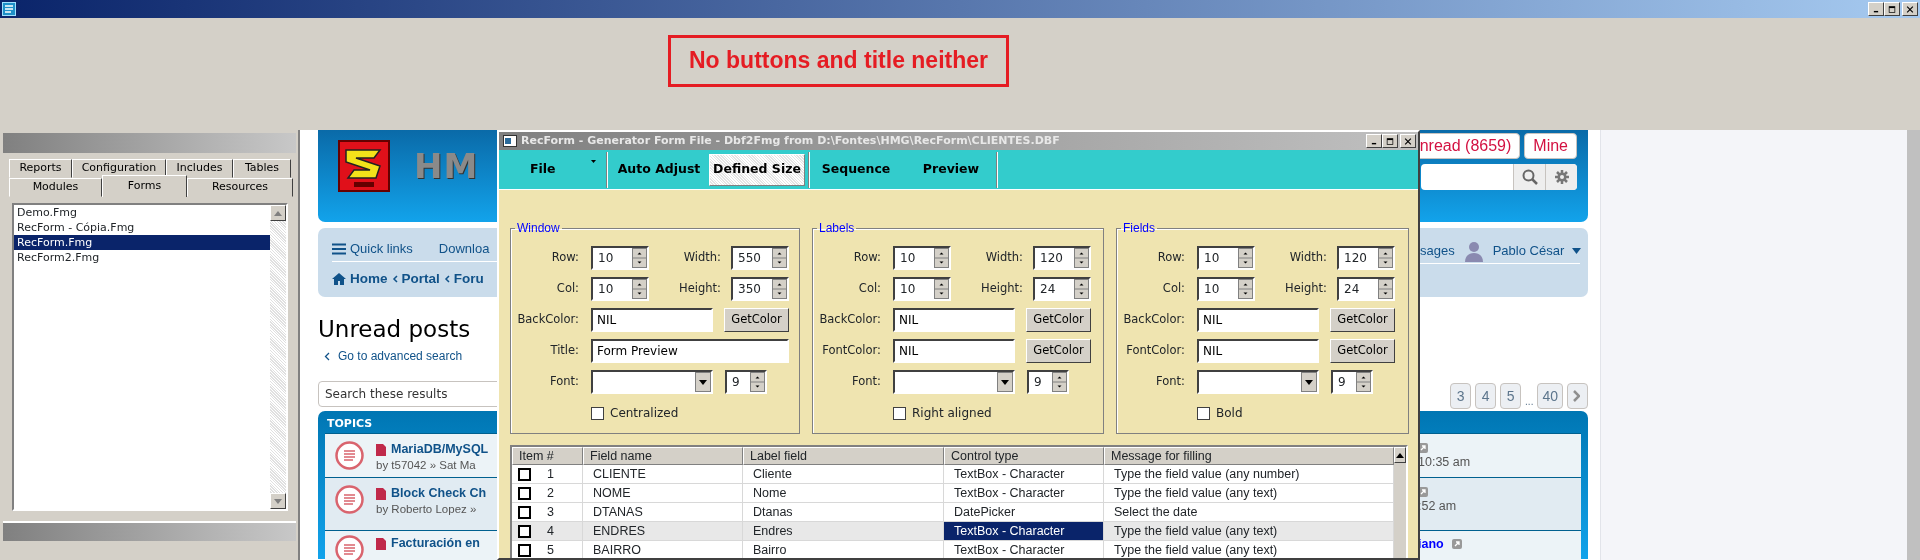 This screenshot has width=1920, height=560. I want to click on topics-header: TOPICS, so click(350, 423).